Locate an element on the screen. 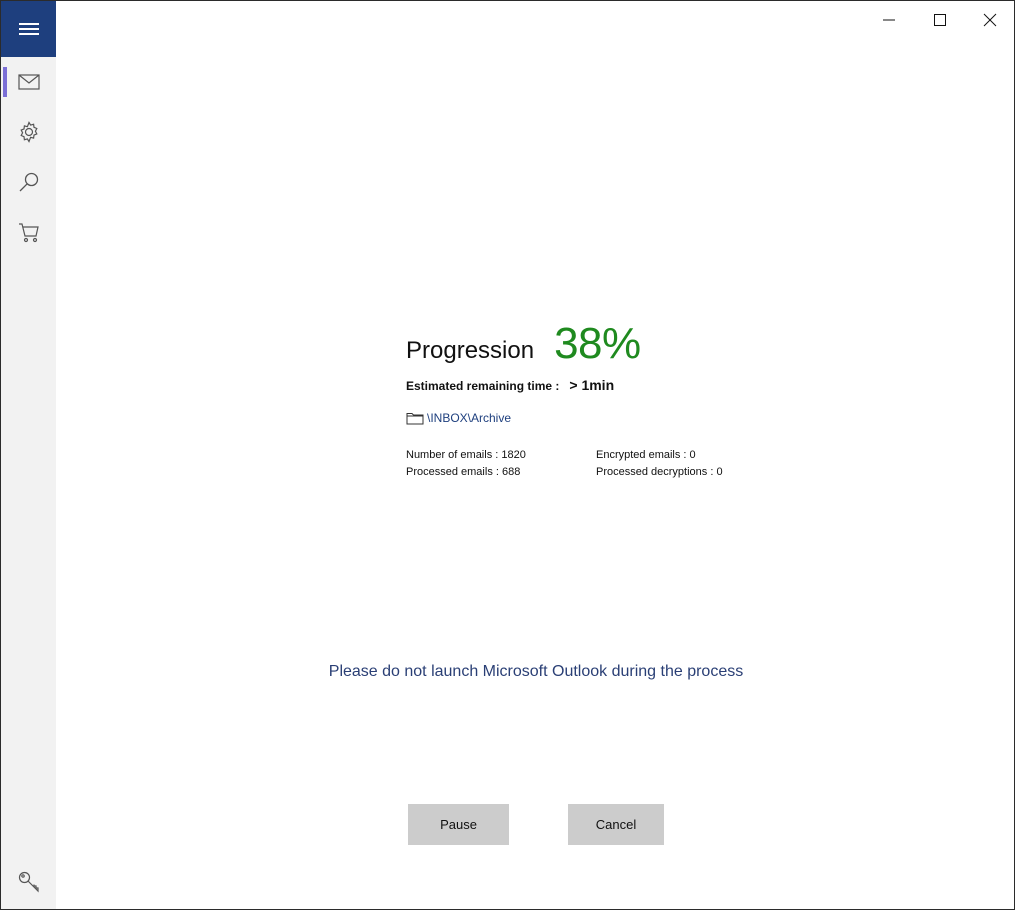 This screenshot has width=1015, height=910. sidebar-item-cart is located at coordinates (28, 232).